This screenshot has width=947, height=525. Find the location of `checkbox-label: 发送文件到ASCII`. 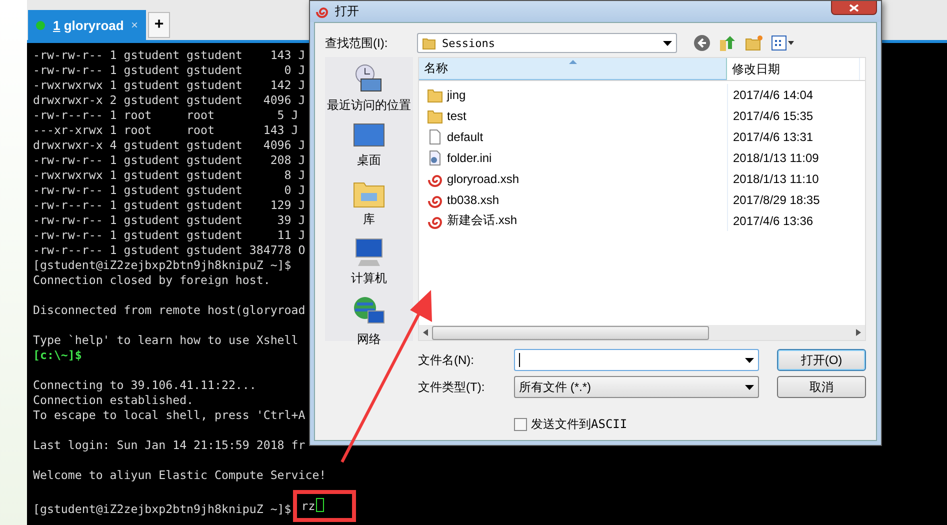

checkbox-label: 发送文件到ASCII is located at coordinates (579, 424).